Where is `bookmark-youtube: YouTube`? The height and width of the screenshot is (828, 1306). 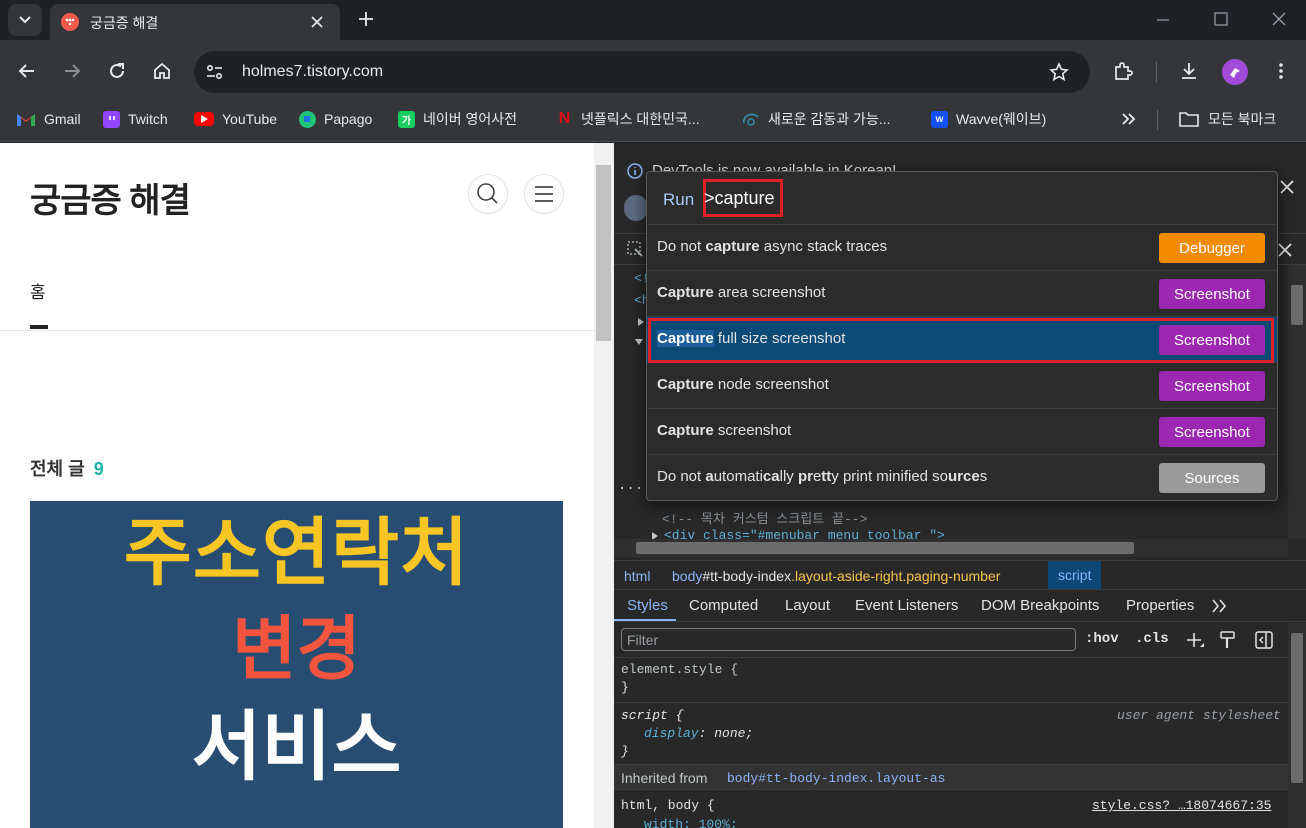 bookmark-youtube: YouTube is located at coordinates (235, 119).